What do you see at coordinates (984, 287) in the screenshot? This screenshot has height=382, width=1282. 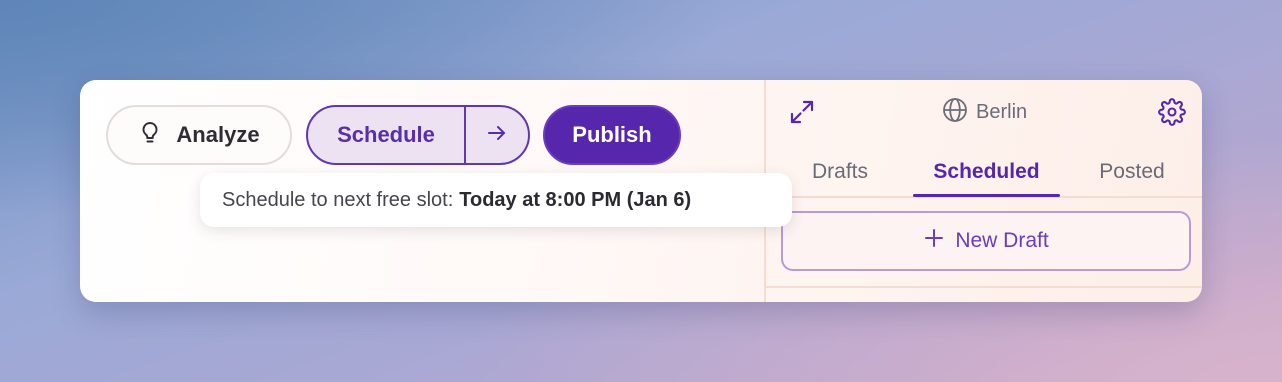 I see `list-divider` at bounding box center [984, 287].